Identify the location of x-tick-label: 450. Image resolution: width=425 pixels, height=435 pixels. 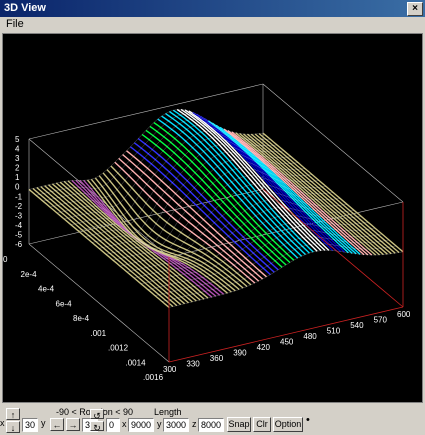
(287, 342).